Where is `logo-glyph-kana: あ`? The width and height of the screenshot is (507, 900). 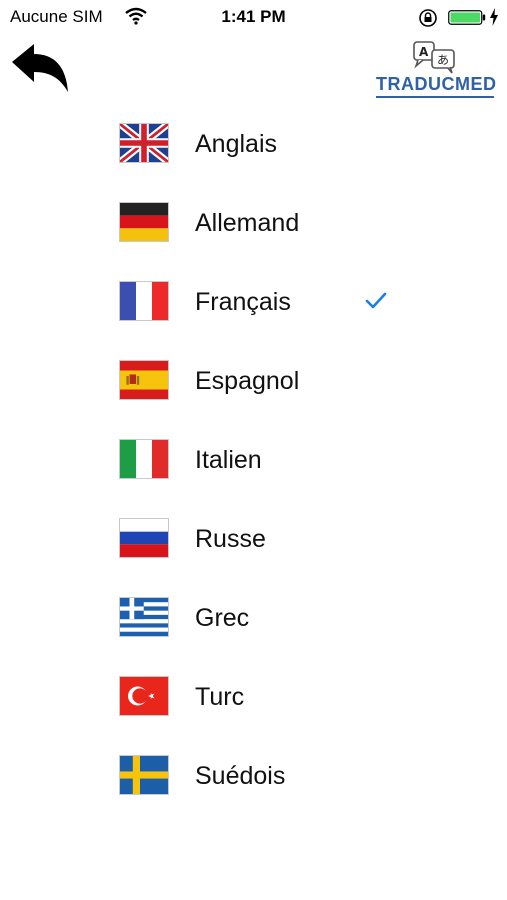 logo-glyph-kana: あ is located at coordinates (443, 60).